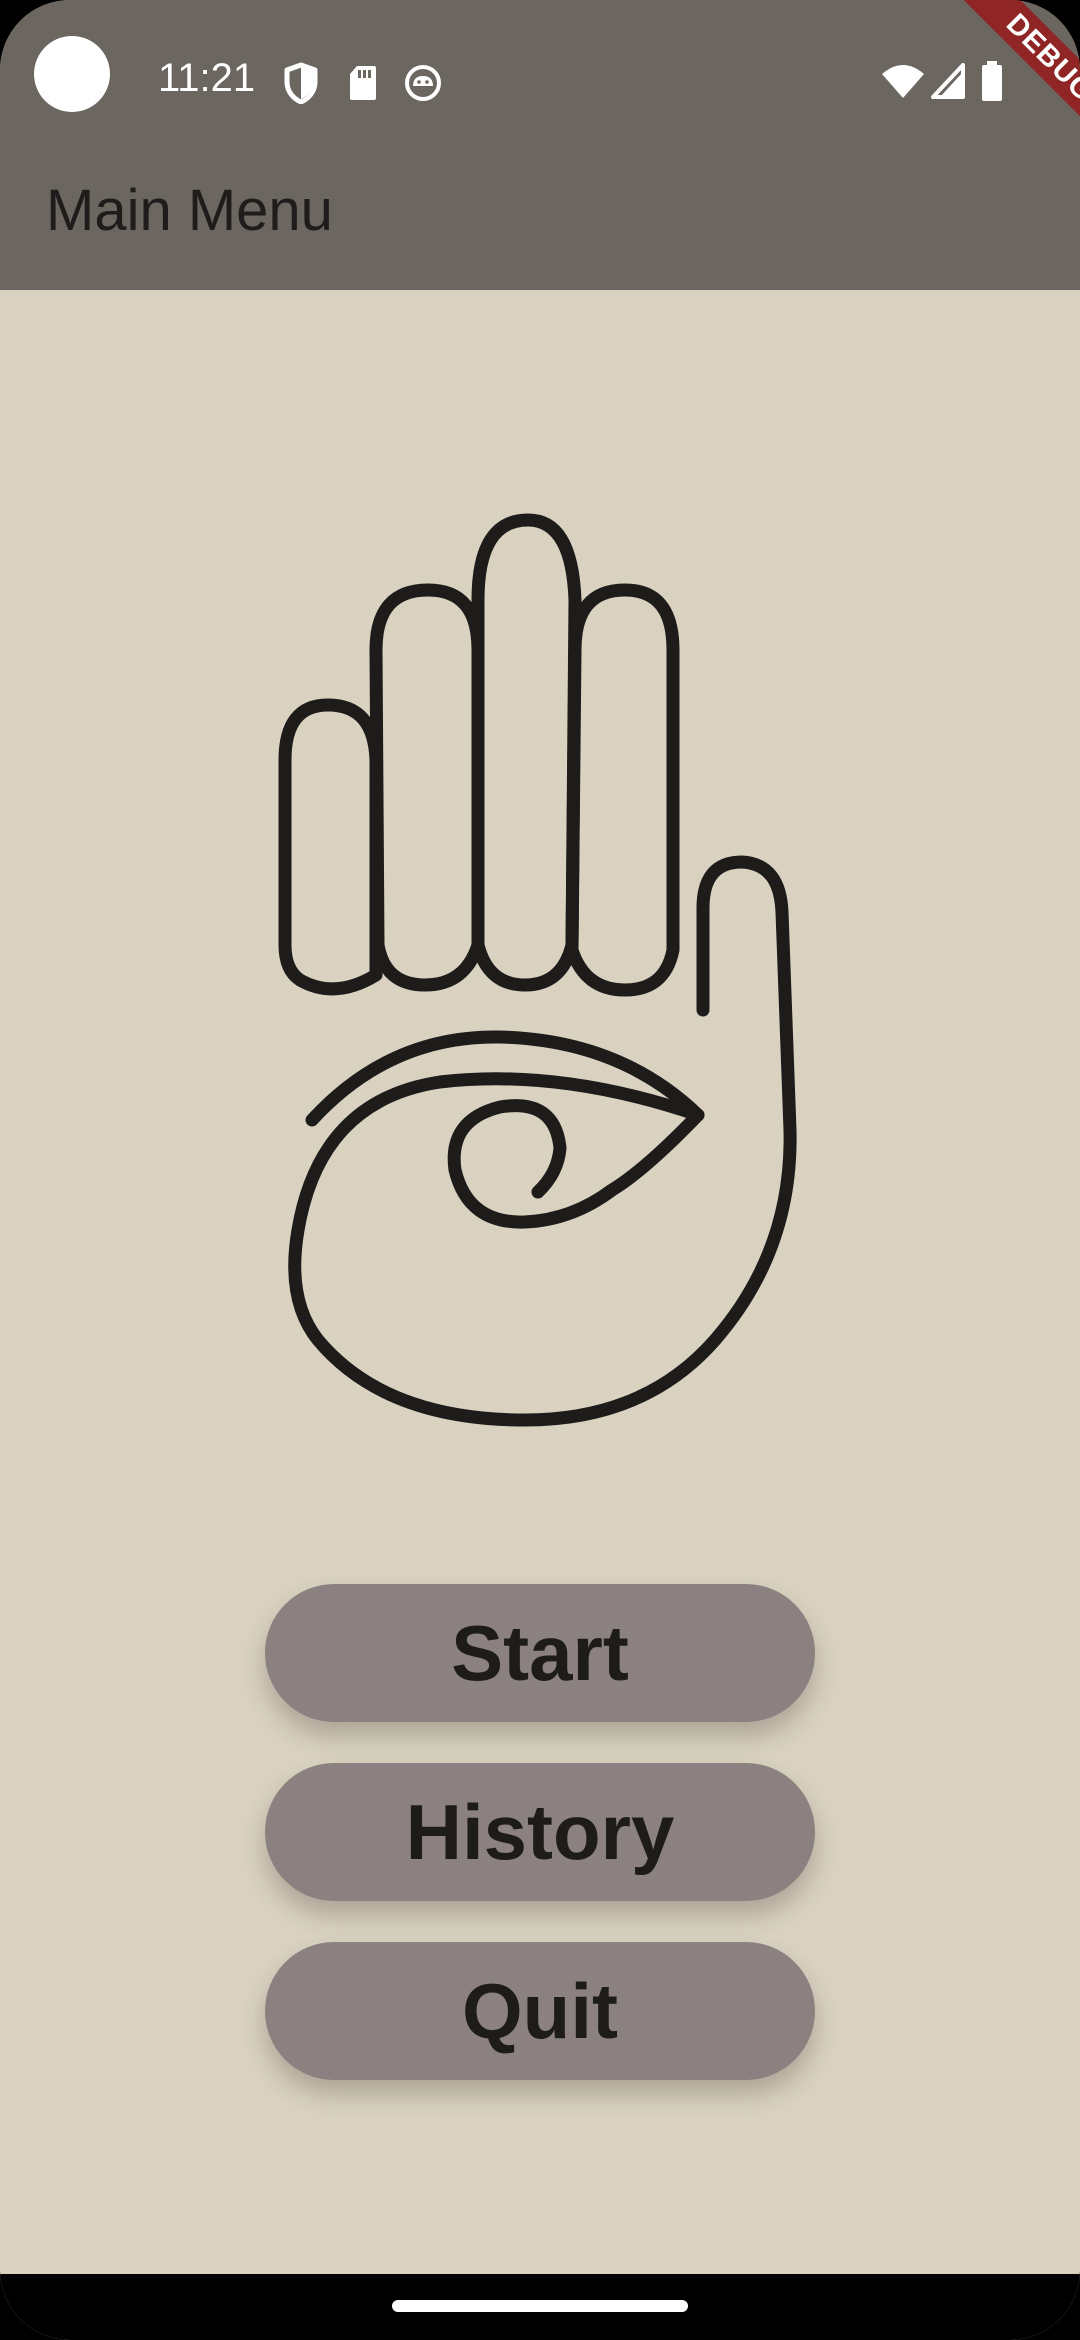 Image resolution: width=1080 pixels, height=2340 pixels. I want to click on debug-banner: DEBUG, so click(995, 85).